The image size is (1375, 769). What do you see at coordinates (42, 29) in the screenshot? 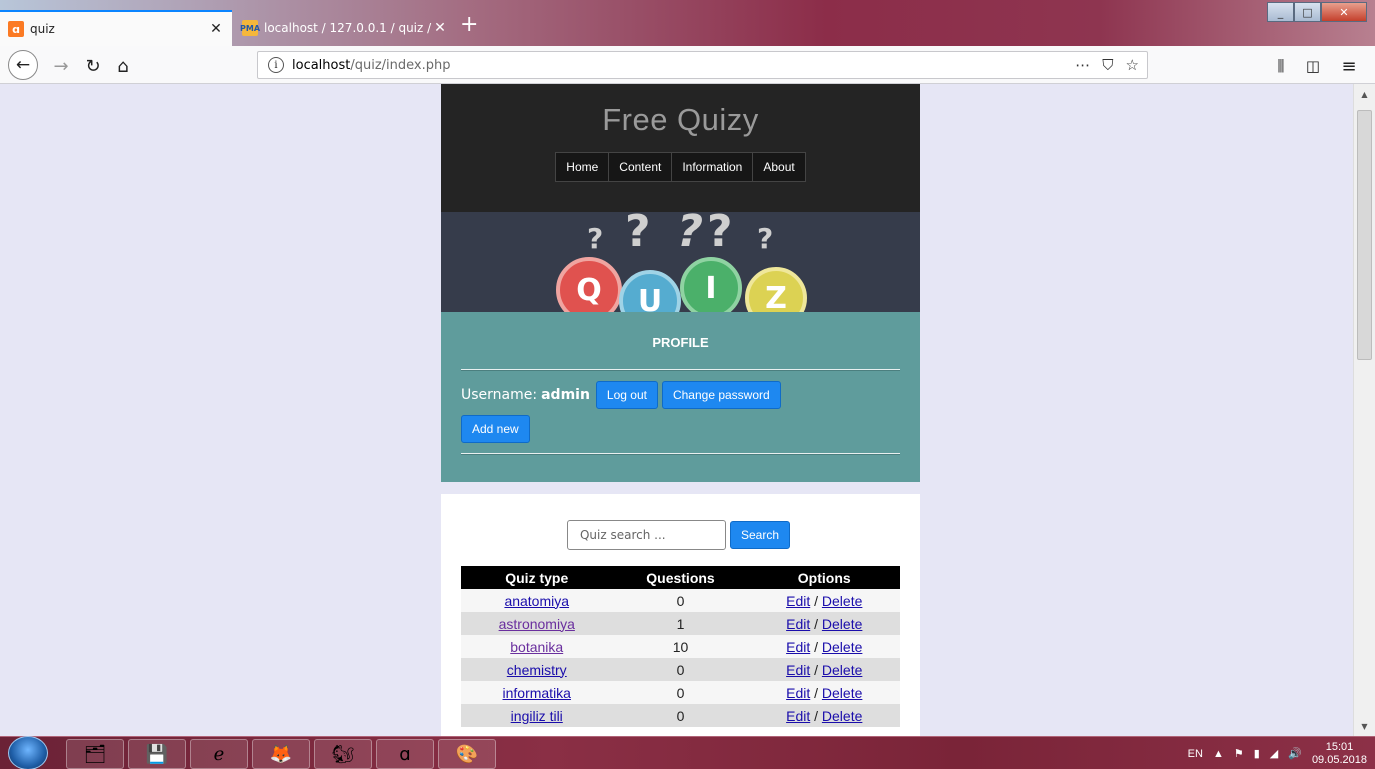
I see `tab-label: quiz` at bounding box center [42, 29].